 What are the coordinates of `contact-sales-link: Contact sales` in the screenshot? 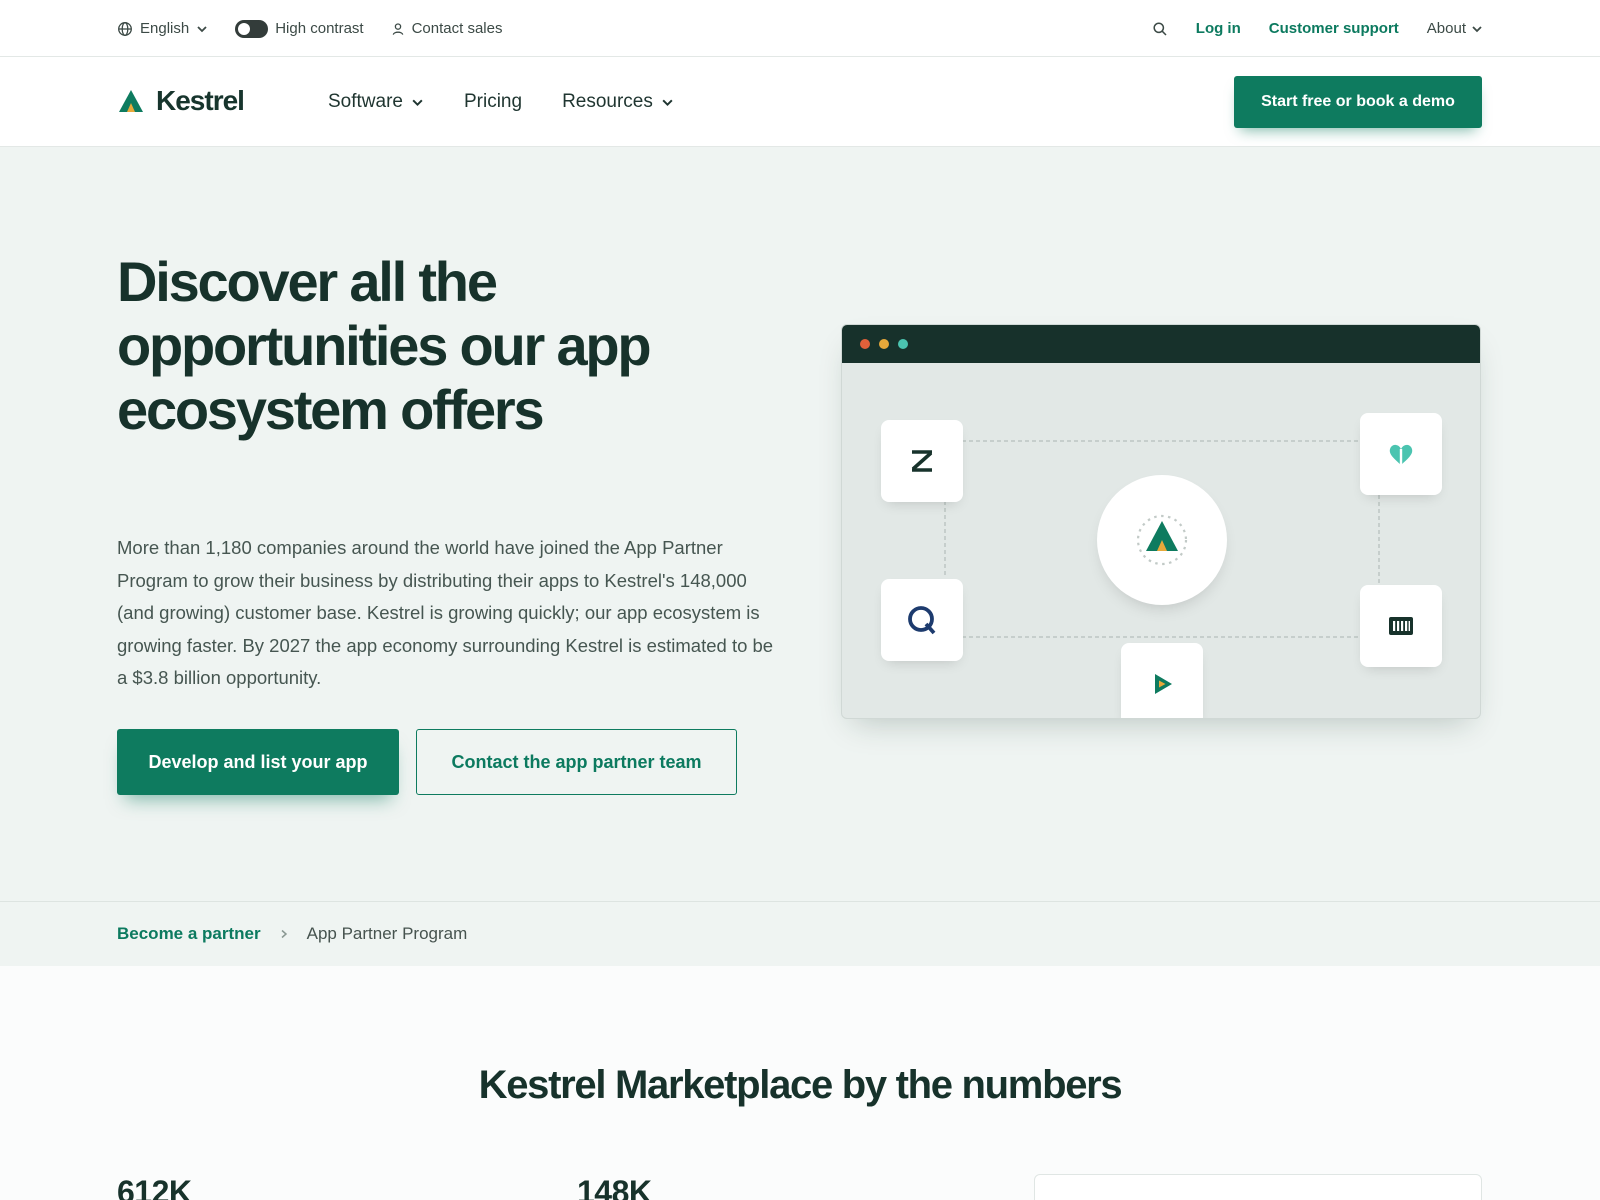 It's located at (447, 28).